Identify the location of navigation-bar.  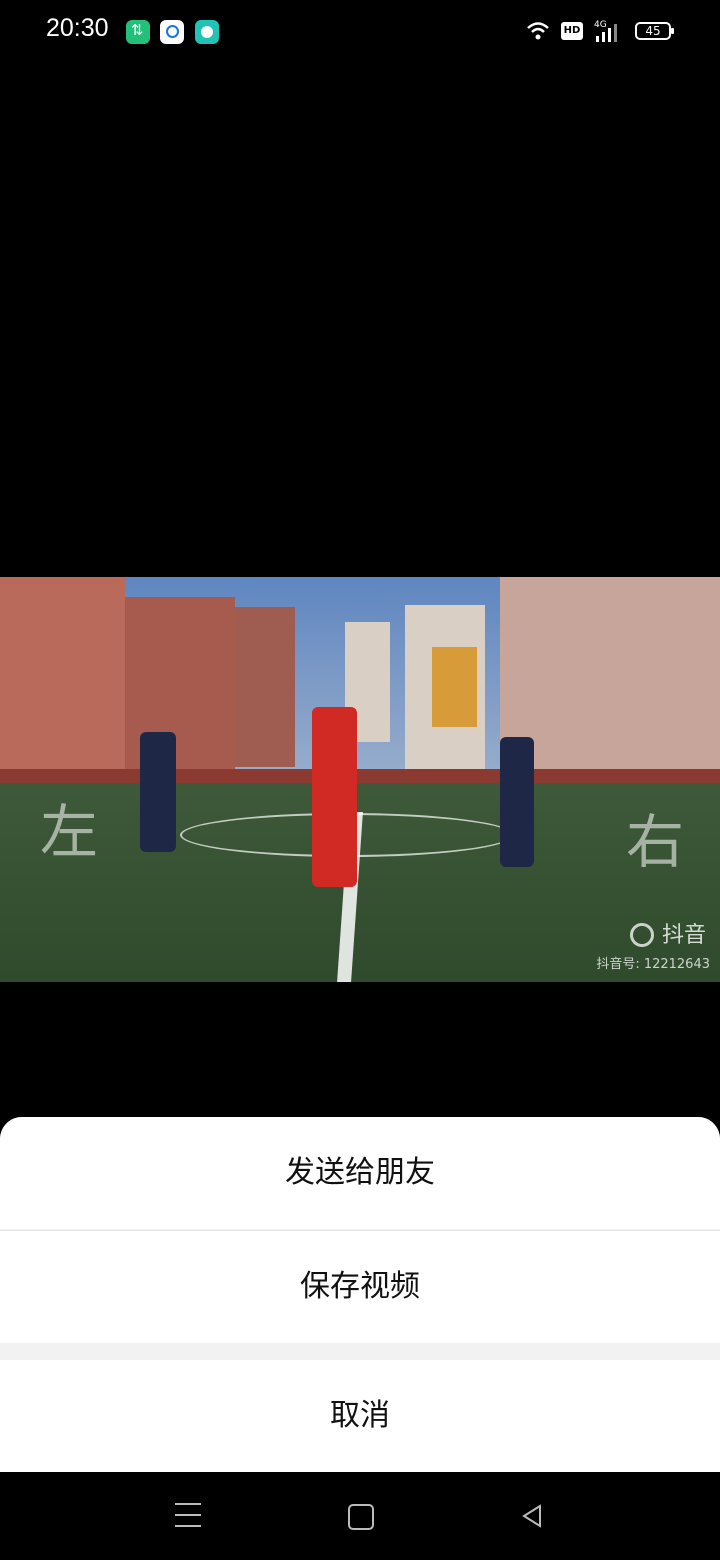
(360, 1516).